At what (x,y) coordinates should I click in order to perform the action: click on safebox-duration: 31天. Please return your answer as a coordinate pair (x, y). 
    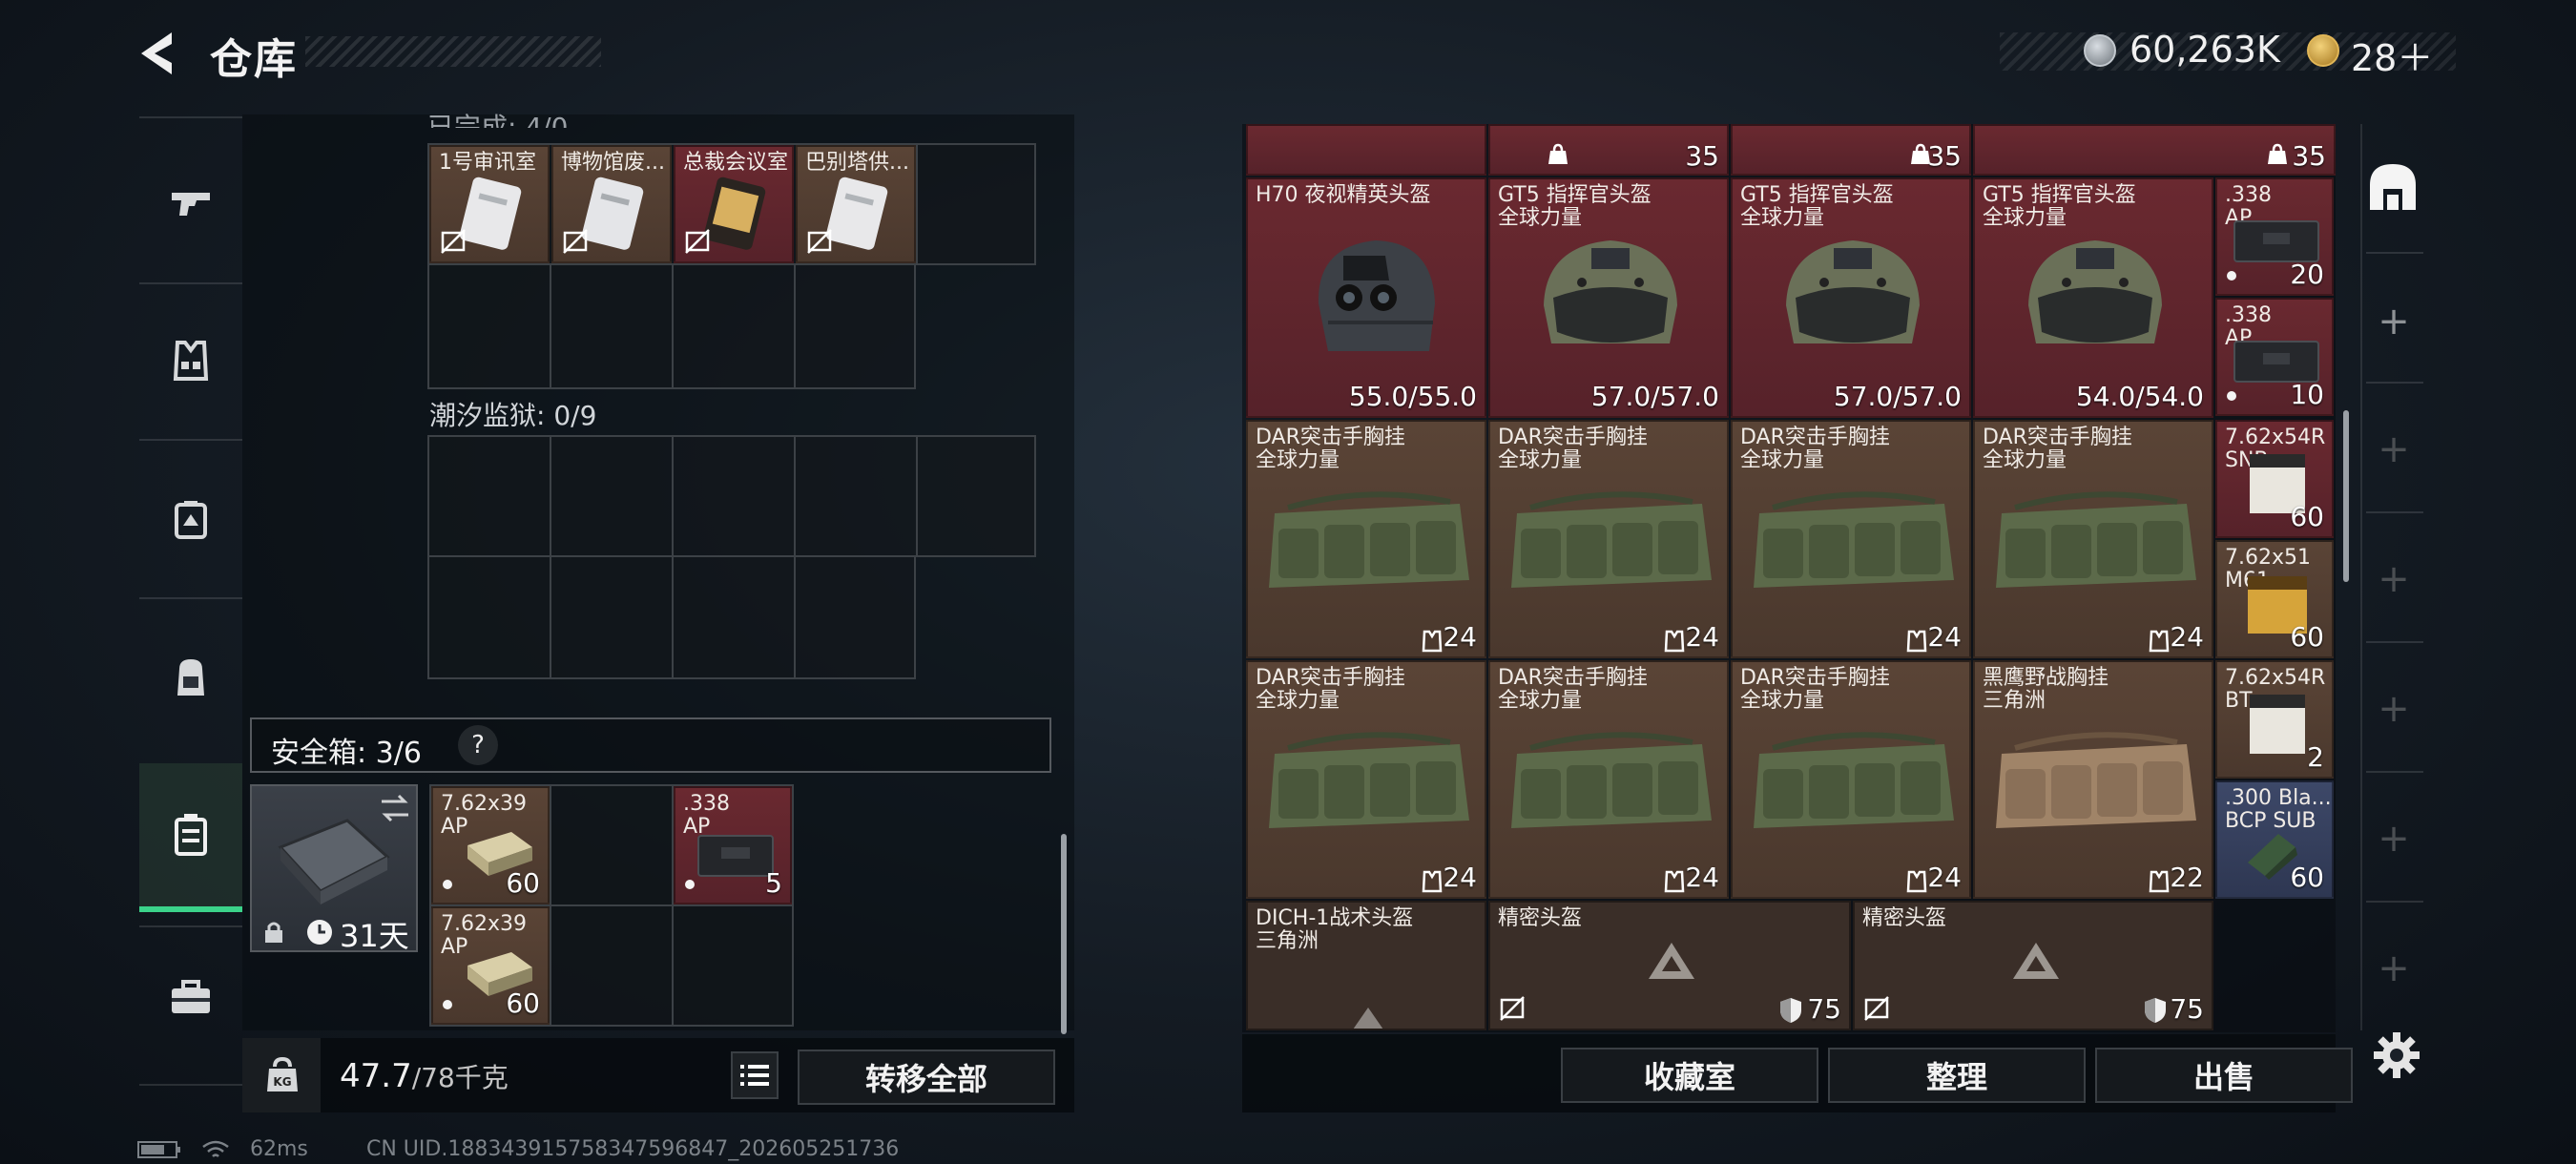
    Looking at the image, I should click on (374, 936).